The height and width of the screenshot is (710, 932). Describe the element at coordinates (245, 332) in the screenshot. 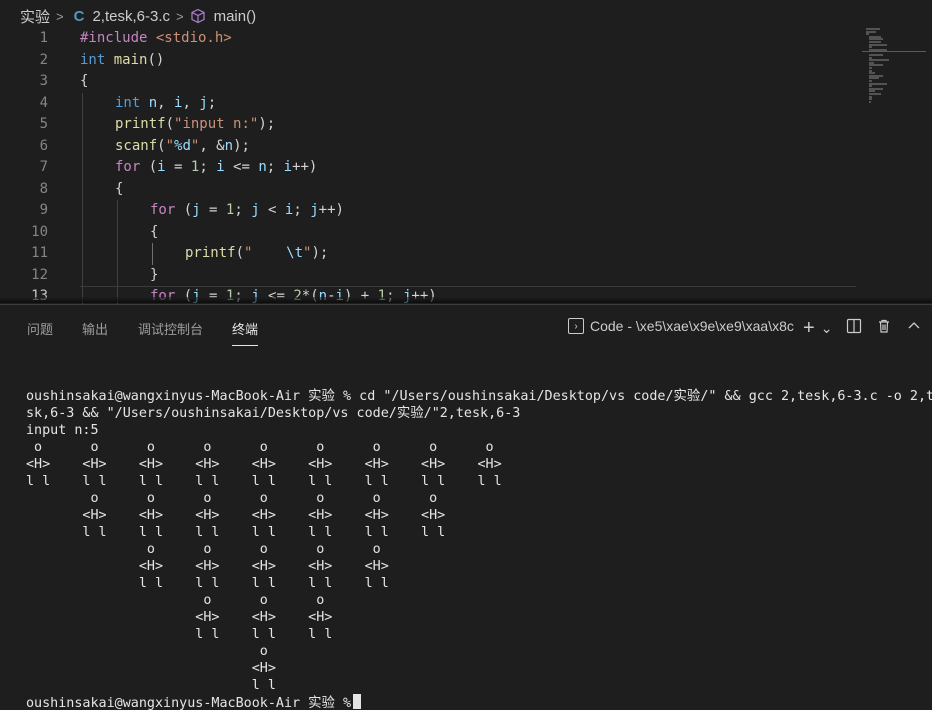

I see `tab-terminal: 终端` at that location.